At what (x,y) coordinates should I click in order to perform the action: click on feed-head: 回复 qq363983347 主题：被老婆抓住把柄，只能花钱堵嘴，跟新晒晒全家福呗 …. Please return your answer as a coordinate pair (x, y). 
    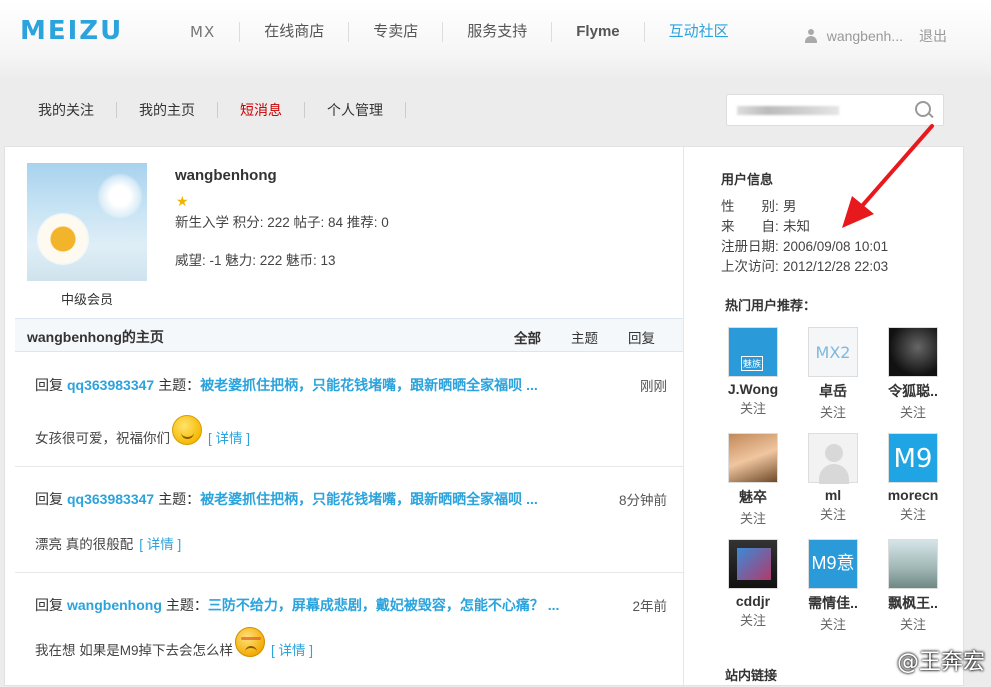
    Looking at the image, I should click on (286, 499).